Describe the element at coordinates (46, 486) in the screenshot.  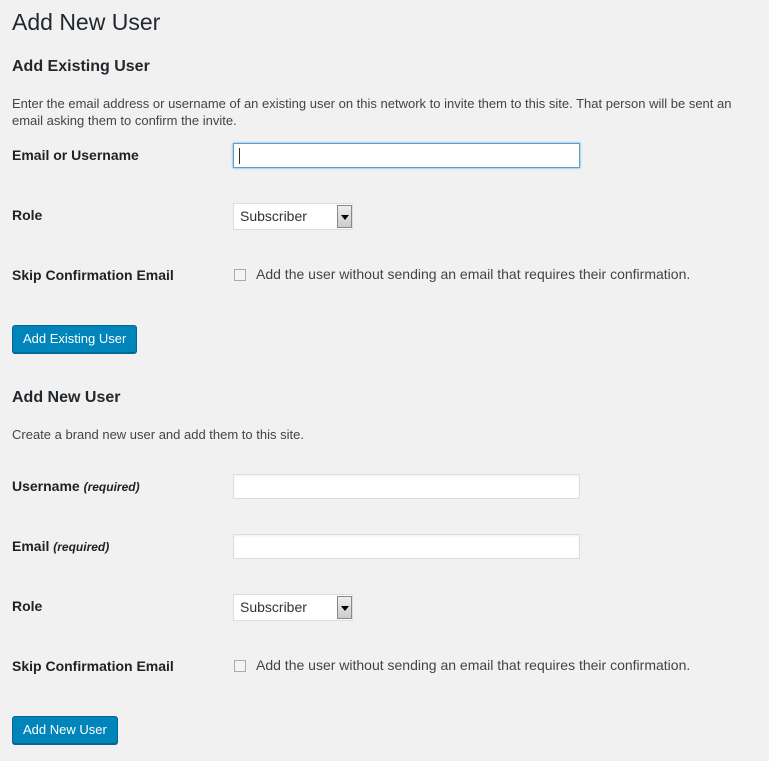
I see `username-label-text: Username` at that location.